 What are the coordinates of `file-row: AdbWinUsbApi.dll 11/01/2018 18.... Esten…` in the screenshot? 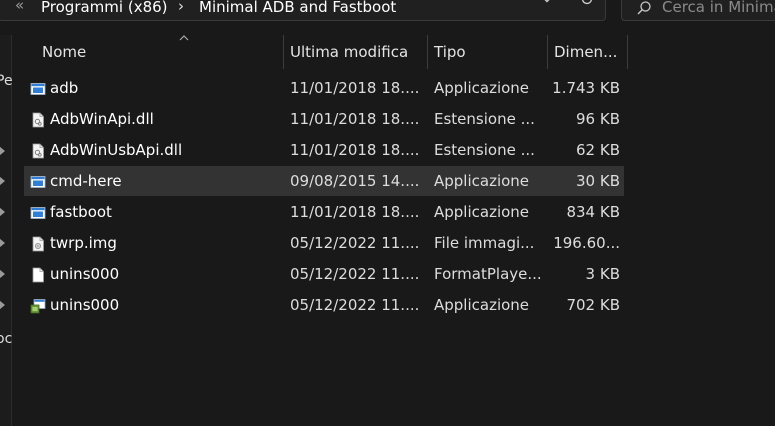 It's located at (324, 150).